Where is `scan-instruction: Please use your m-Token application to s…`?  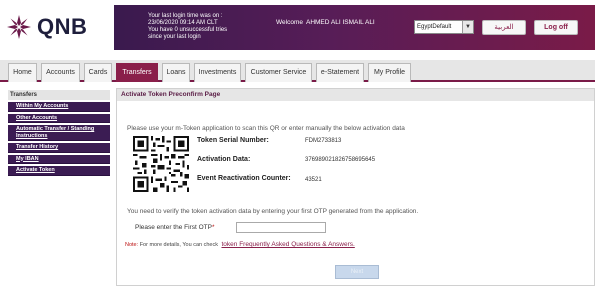
scan-instruction: Please use your m-Token application to s… is located at coordinates (266, 128).